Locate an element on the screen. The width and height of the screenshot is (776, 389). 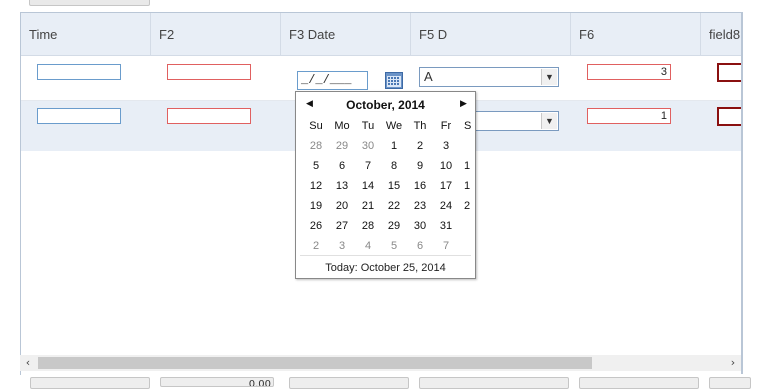
calendar-day: 26 is located at coordinates (316, 226).